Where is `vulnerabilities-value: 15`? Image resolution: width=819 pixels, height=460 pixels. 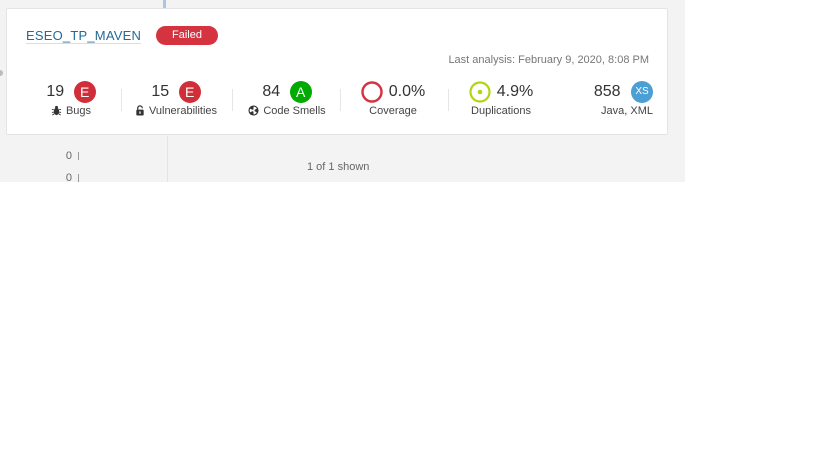
vulnerabilities-value: 15 is located at coordinates (160, 91).